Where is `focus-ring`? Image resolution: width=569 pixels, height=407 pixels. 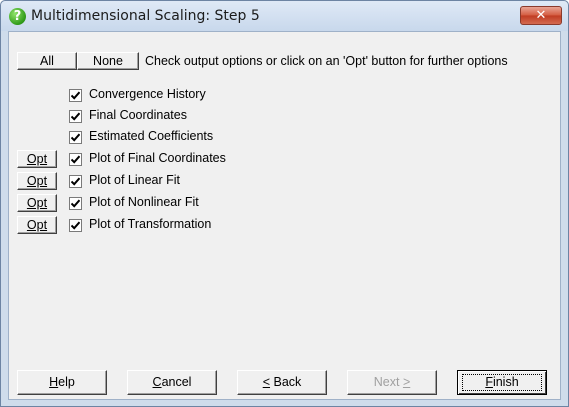
focus-ring is located at coordinates (502, 382).